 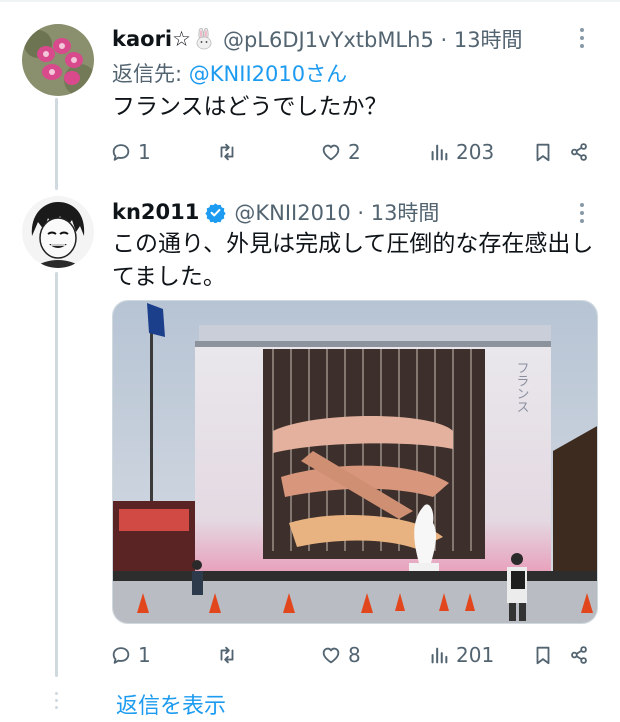 I want to click on like-button: 8, so click(x=340, y=655).